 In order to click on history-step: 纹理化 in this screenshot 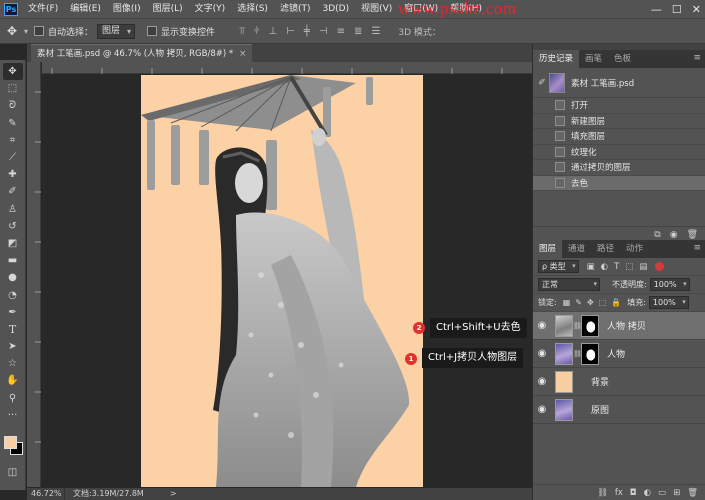, I will do `click(619, 152)`.